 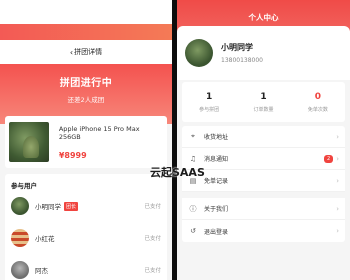 What do you see at coordinates (193, 136) in the screenshot?
I see `location-icon: ⌖` at bounding box center [193, 136].